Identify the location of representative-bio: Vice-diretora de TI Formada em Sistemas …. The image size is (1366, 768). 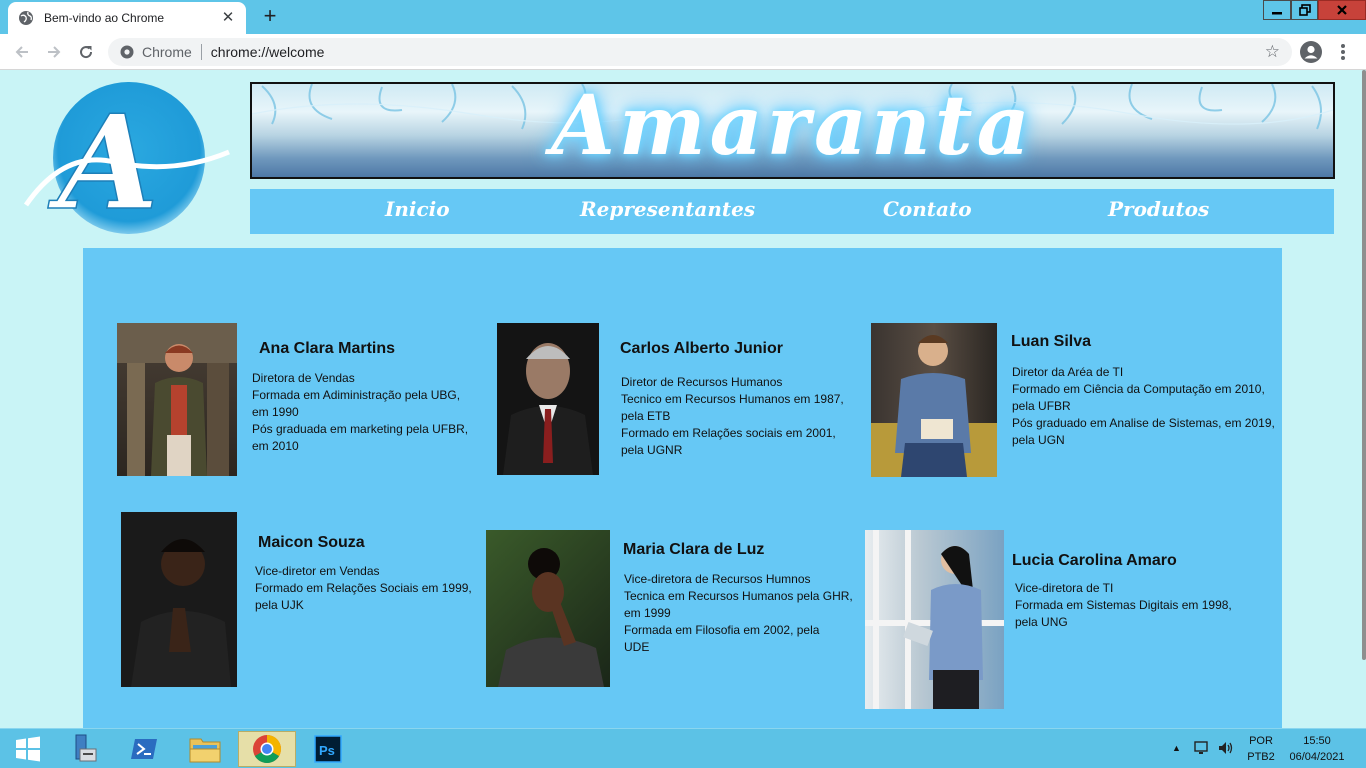
(1123, 605).